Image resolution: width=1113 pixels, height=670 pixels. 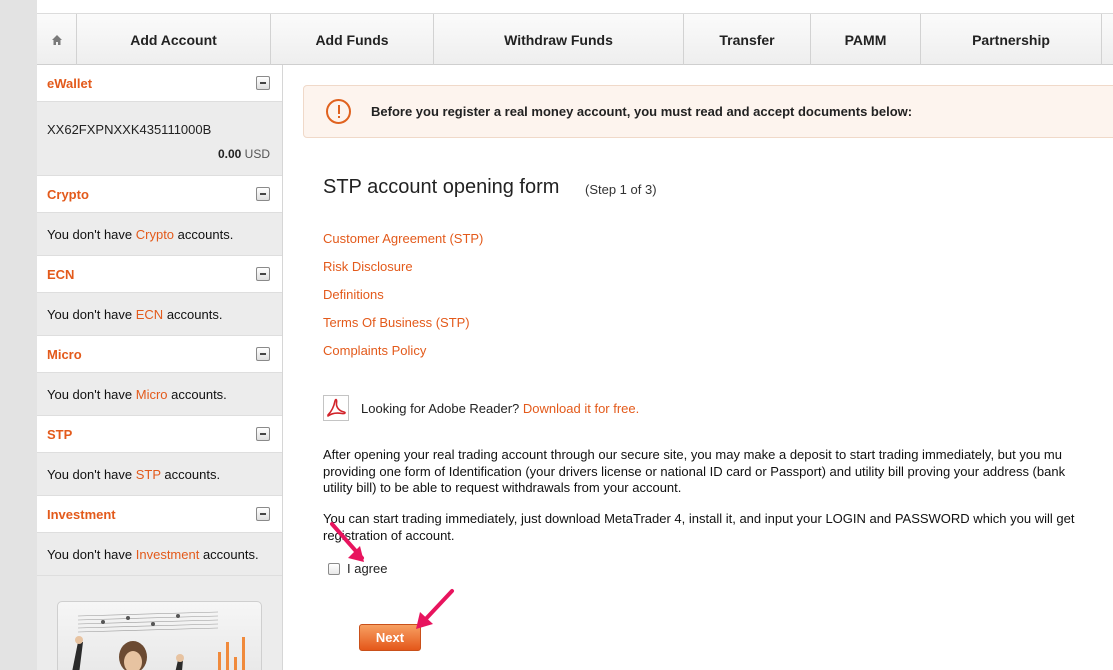 I want to click on ewallet-account-id: XX62FXPNXXK435111000B, so click(x=129, y=129).